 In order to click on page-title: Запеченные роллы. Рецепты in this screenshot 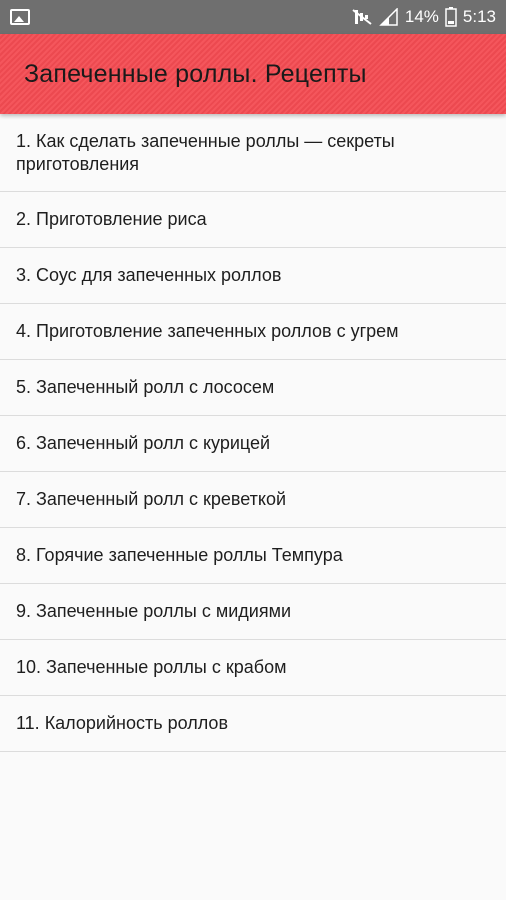, I will do `click(195, 73)`.